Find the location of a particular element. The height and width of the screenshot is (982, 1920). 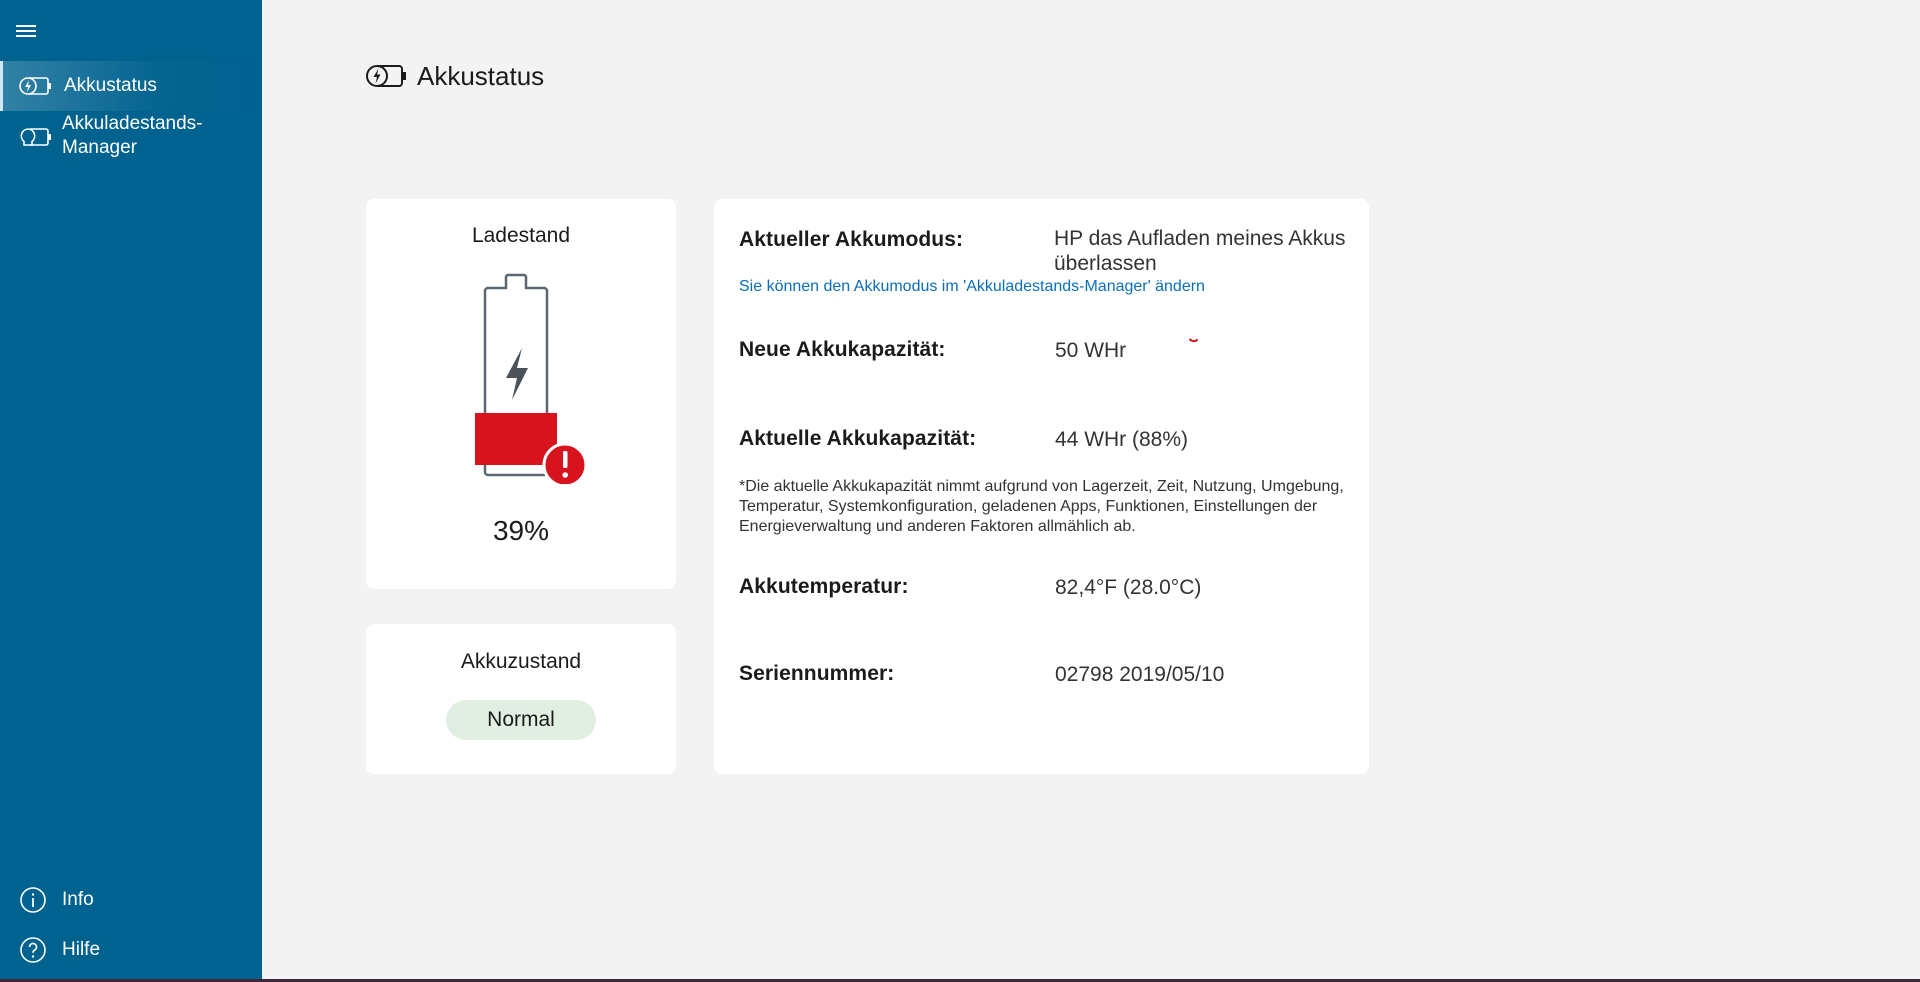

sidebar-item-akkustatus: Akkustatus is located at coordinates (131, 86).